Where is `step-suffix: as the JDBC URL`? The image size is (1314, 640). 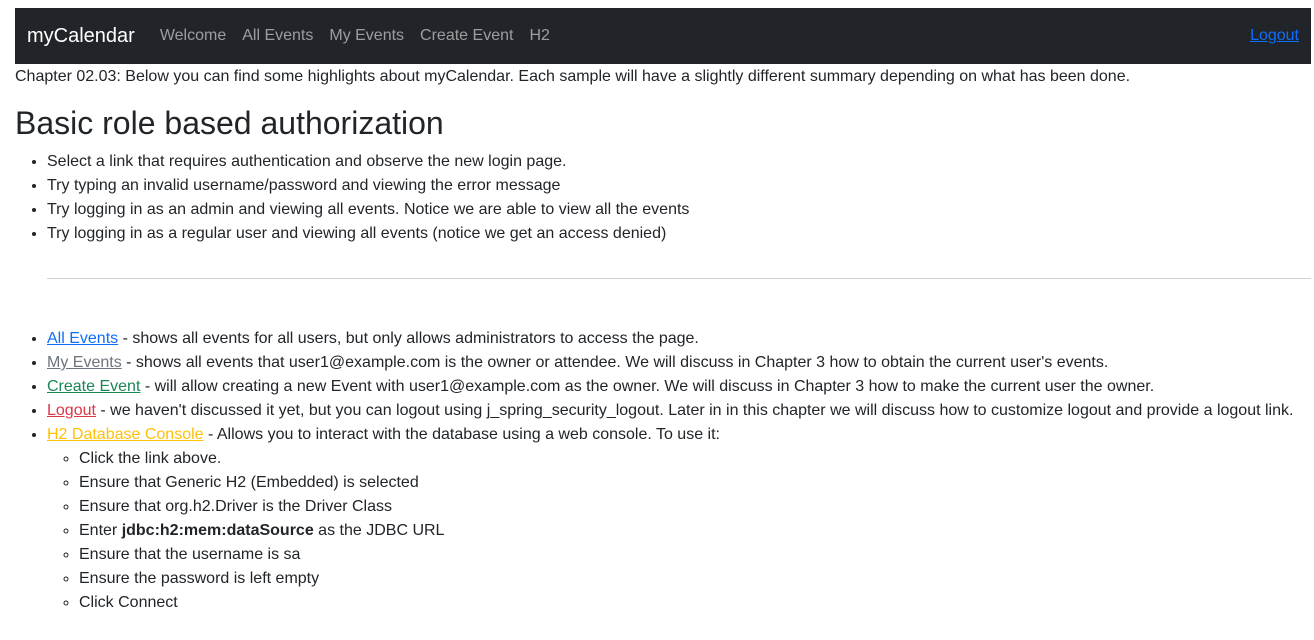
step-suffix: as the JDBC URL is located at coordinates (379, 530).